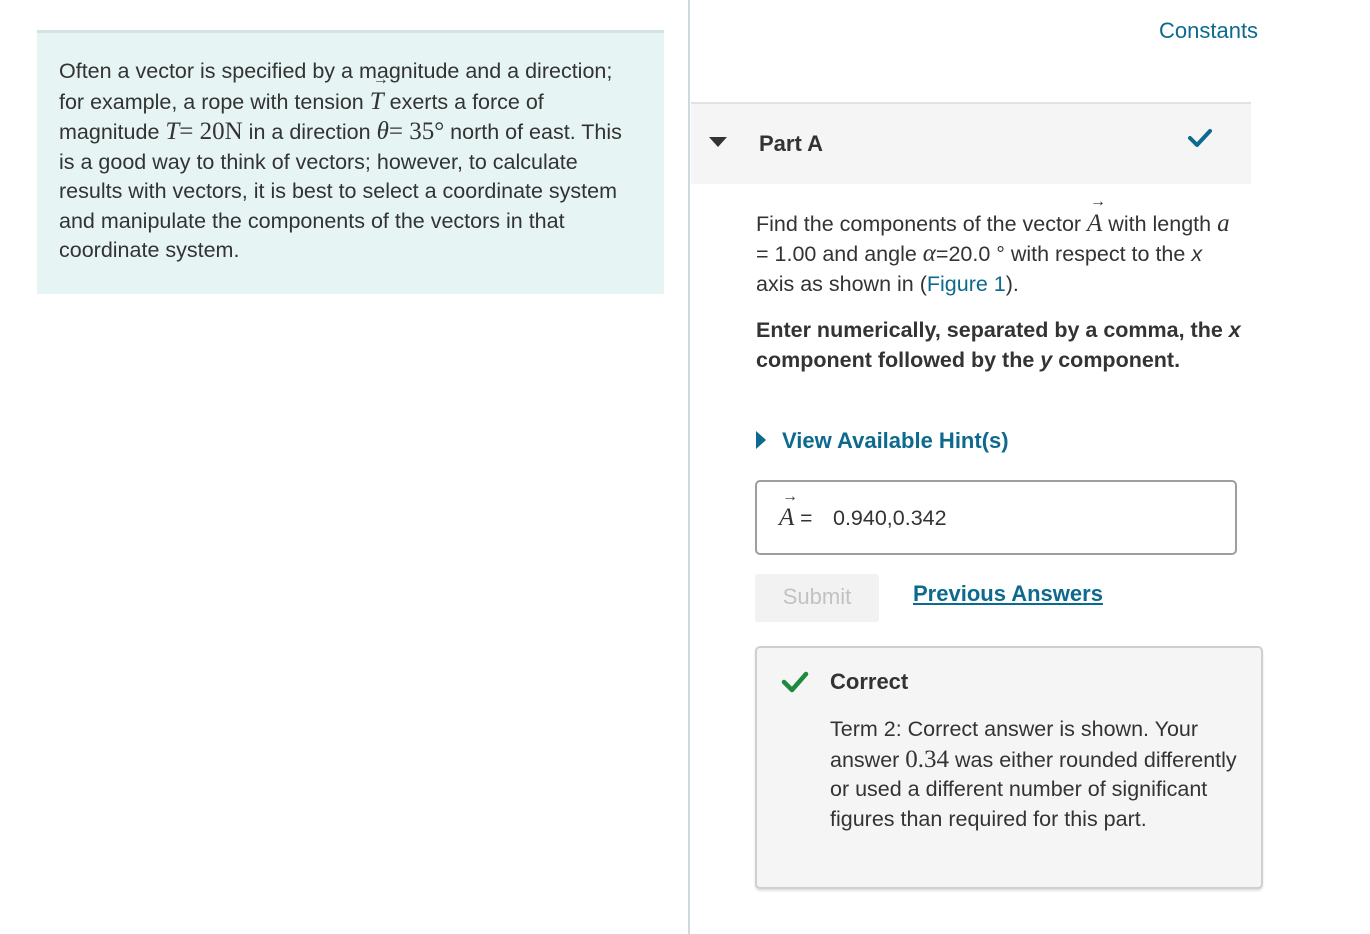  What do you see at coordinates (416, 131) in the screenshot?
I see `tension-angle: = 35°` at bounding box center [416, 131].